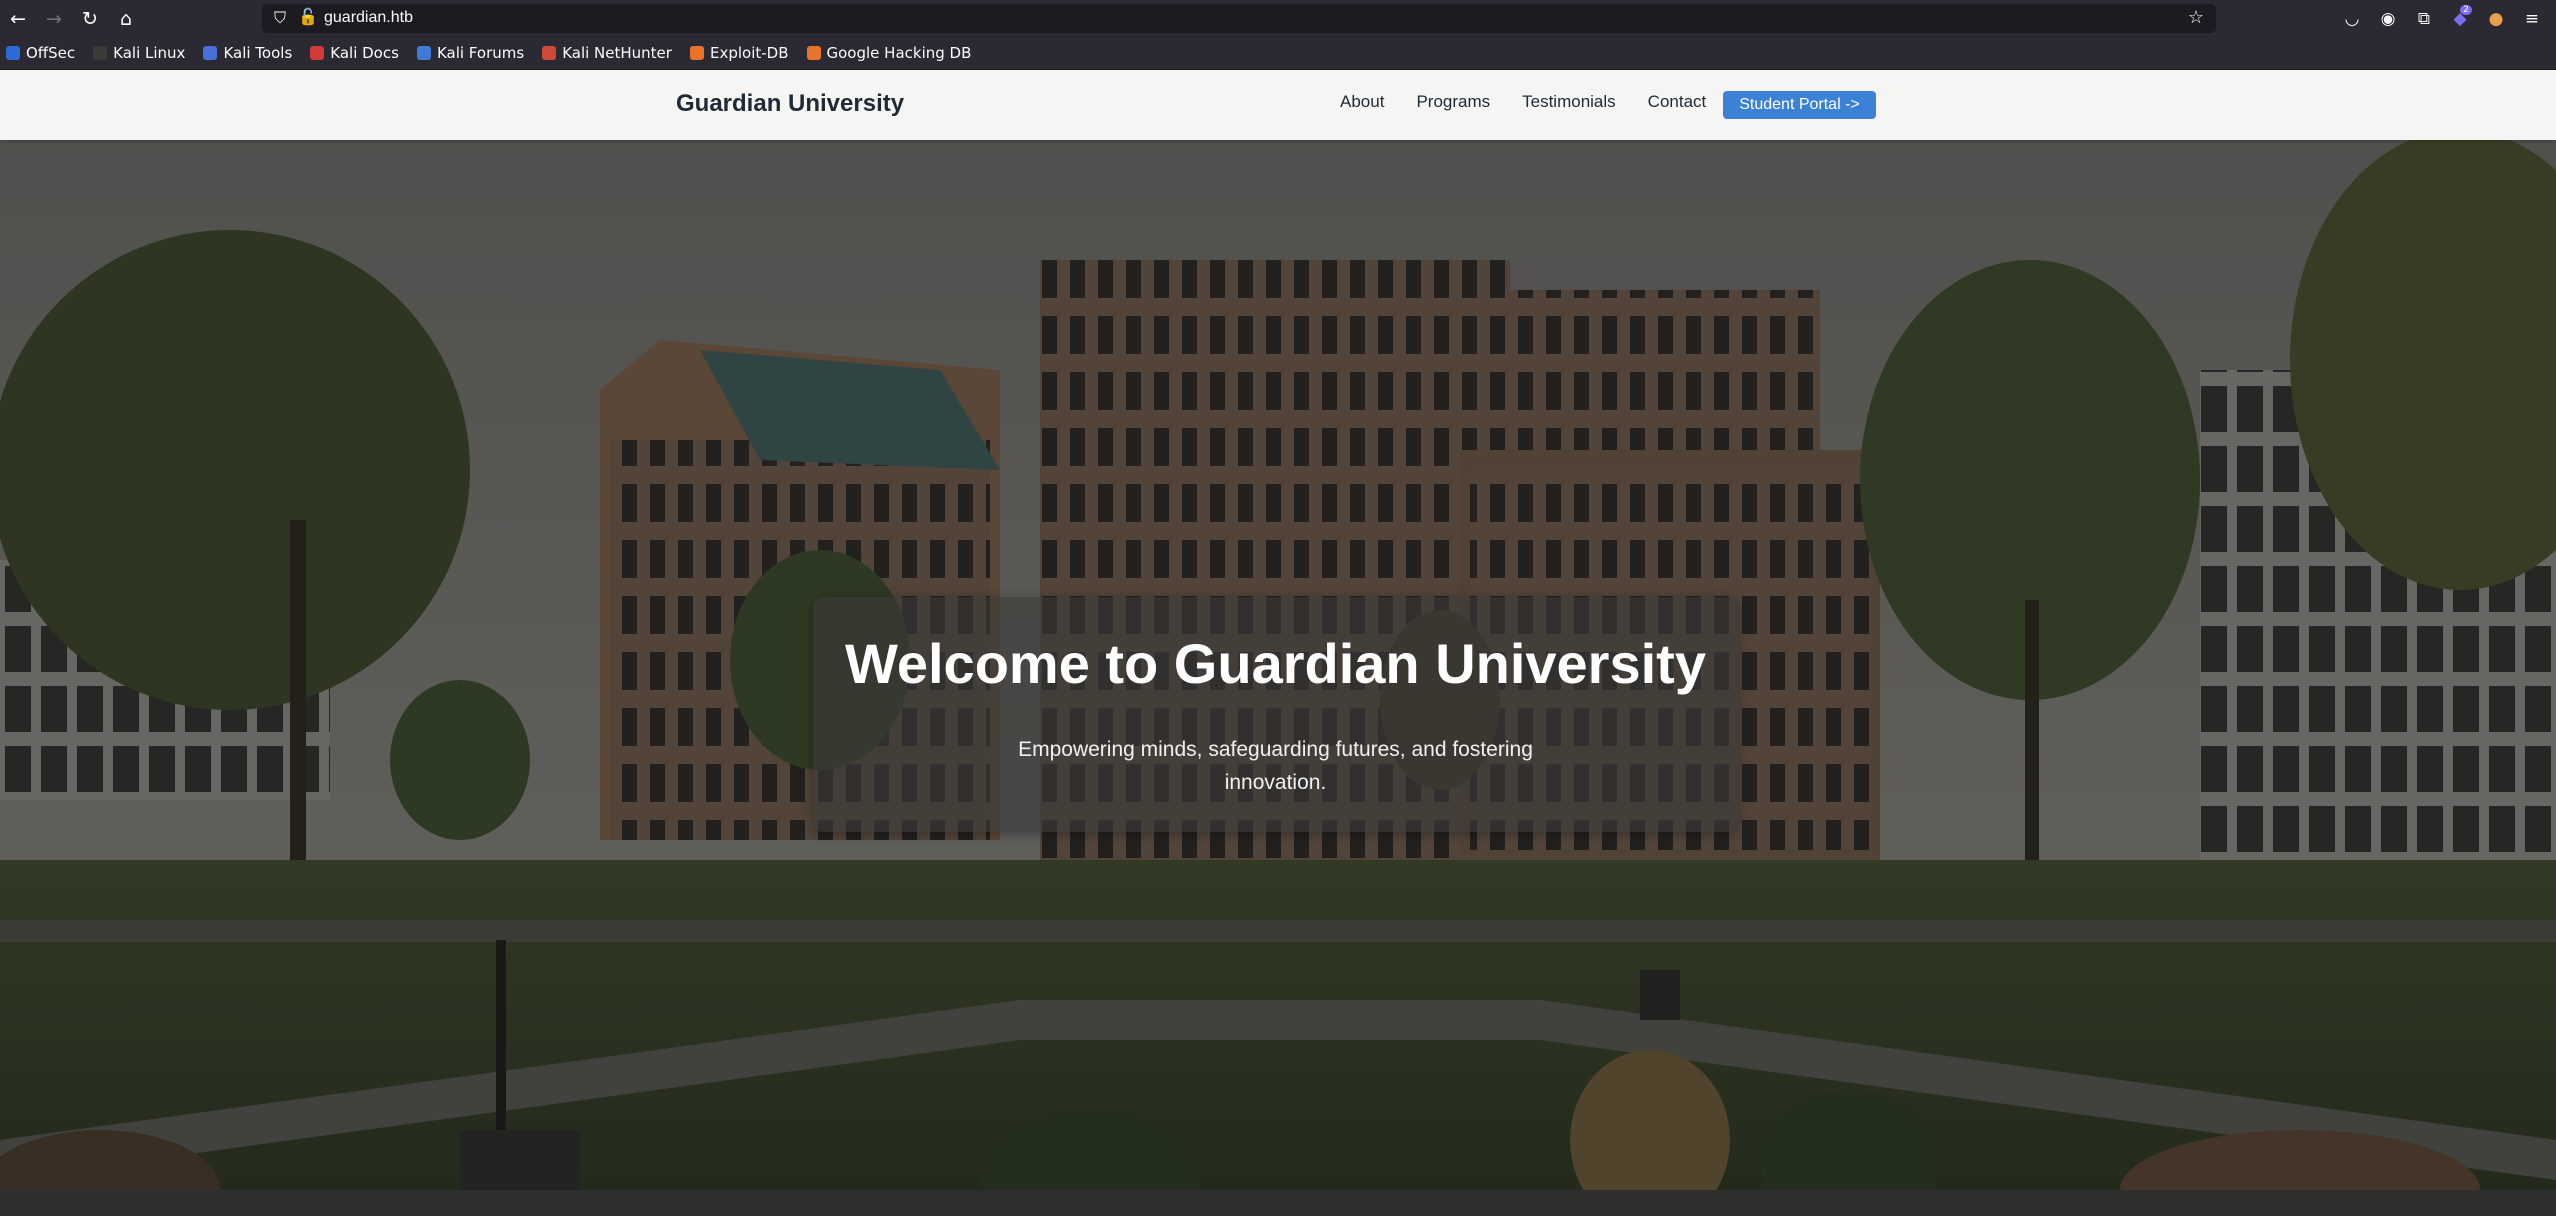 The image size is (2556, 1216). What do you see at coordinates (549, 53) in the screenshot?
I see `kali-nethunter-icon` at bounding box center [549, 53].